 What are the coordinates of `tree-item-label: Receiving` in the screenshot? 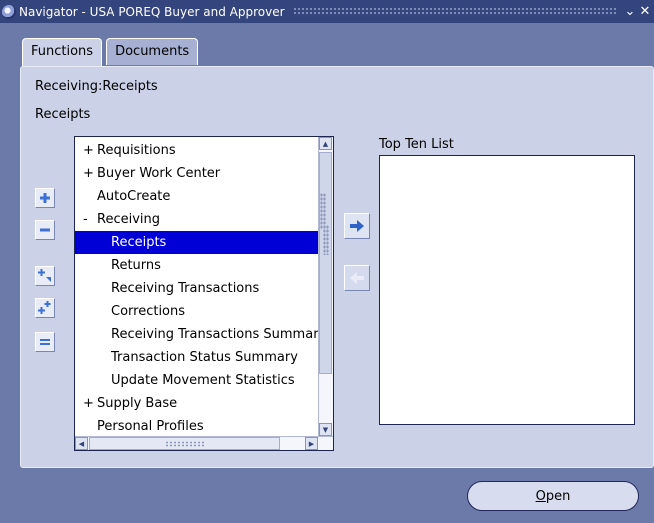 It's located at (129, 219).